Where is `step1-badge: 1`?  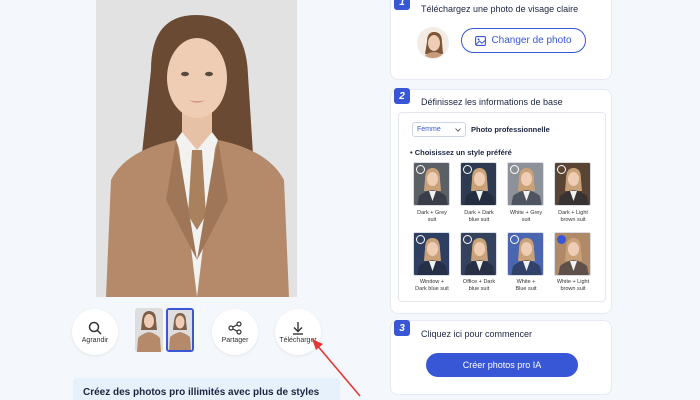 step1-badge: 1 is located at coordinates (402, 5).